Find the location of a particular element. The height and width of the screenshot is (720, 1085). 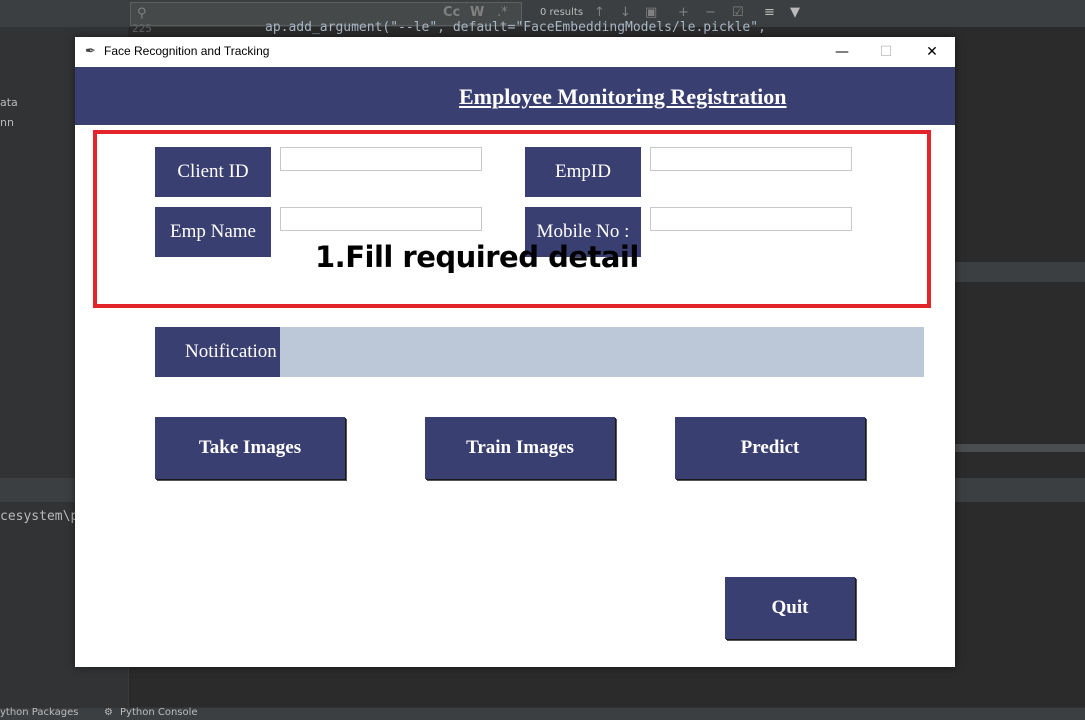

ide-bottom-bar: ython Packages ⚙ Python Console is located at coordinates (542, 713).